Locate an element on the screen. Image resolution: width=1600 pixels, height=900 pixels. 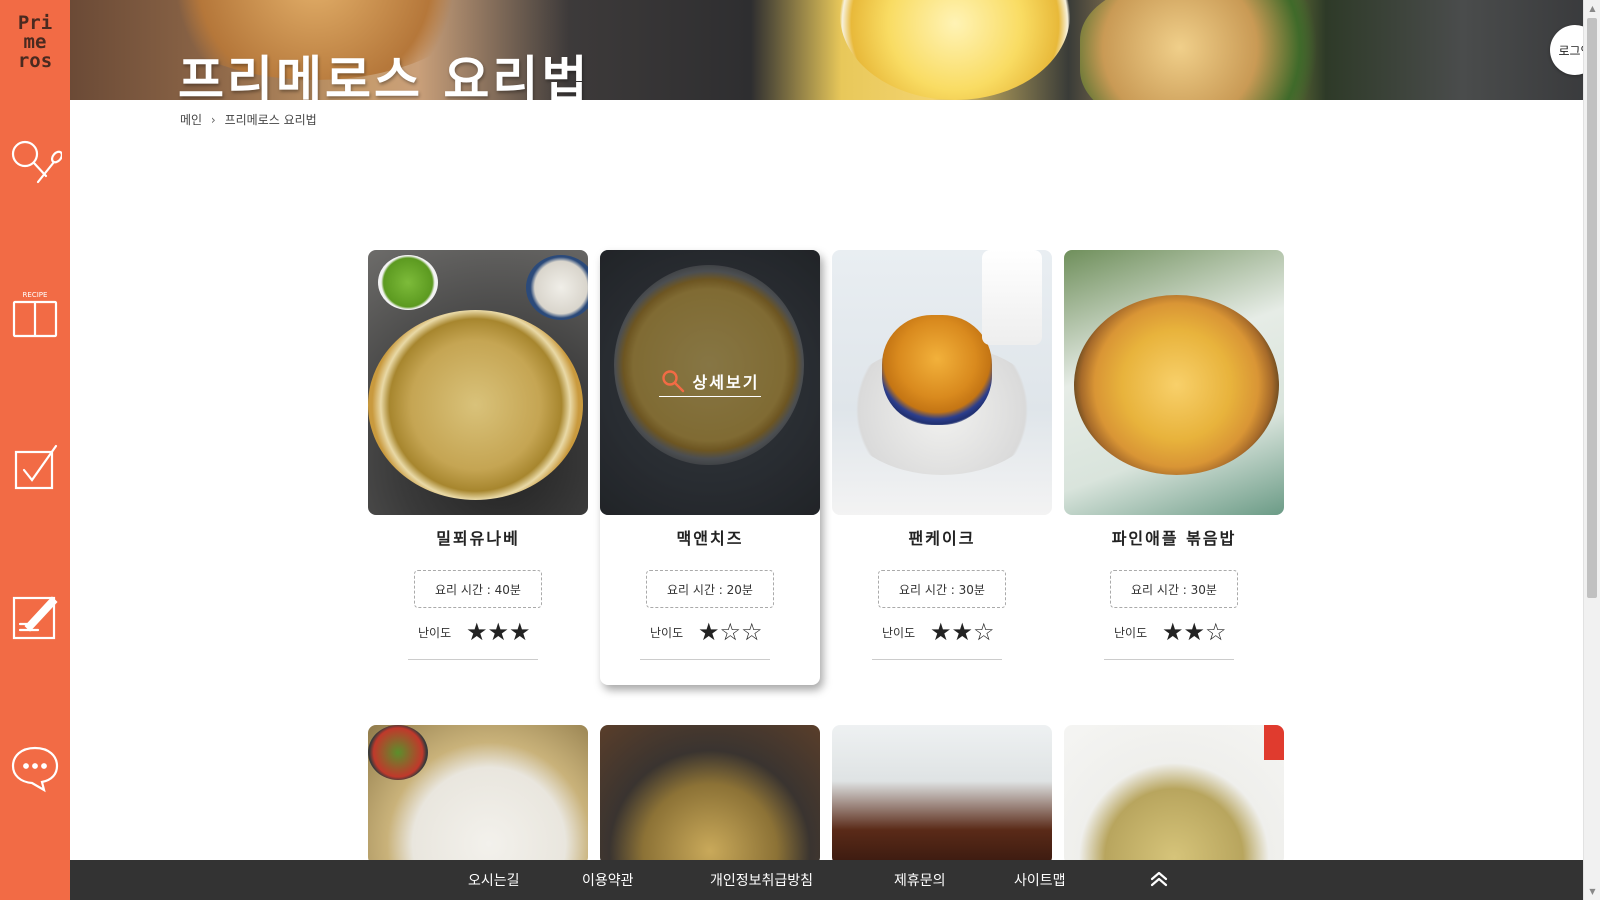
star-rating: ★★★ is located at coordinates (498, 632).